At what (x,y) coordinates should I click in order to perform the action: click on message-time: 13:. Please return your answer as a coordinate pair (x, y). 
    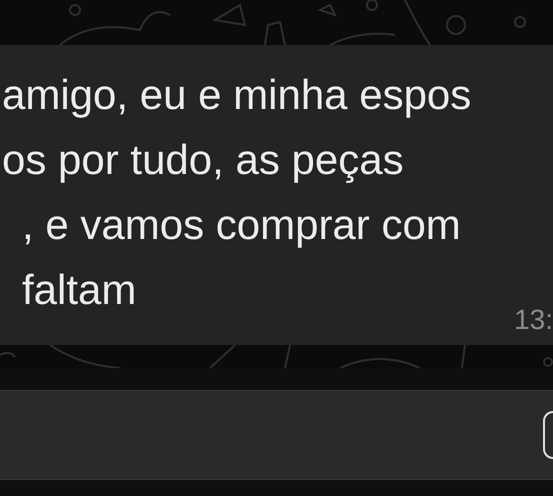
    Looking at the image, I should click on (533, 320).